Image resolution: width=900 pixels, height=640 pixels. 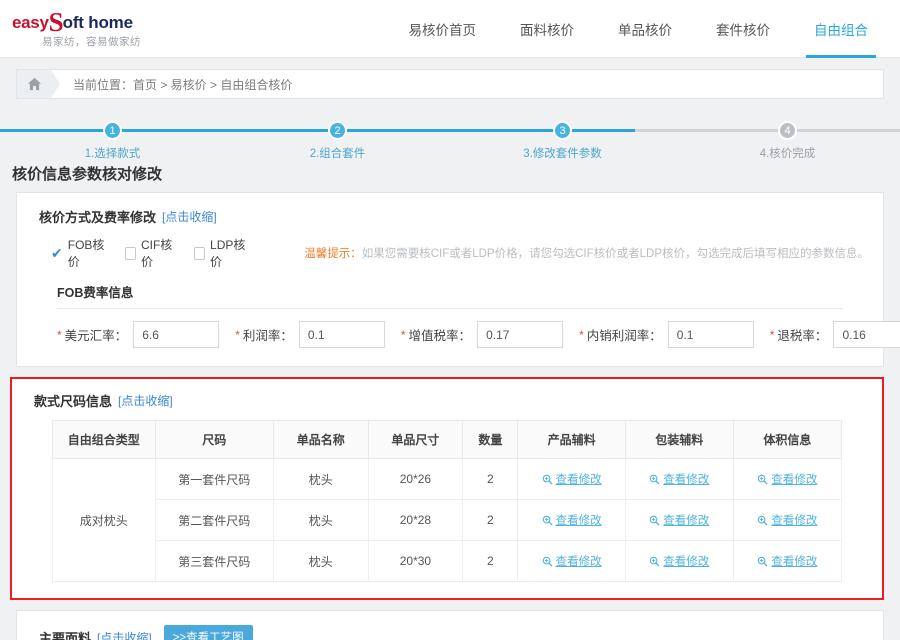 I want to click on field-usd-rate: * 美元汇率：, so click(x=138, y=334).